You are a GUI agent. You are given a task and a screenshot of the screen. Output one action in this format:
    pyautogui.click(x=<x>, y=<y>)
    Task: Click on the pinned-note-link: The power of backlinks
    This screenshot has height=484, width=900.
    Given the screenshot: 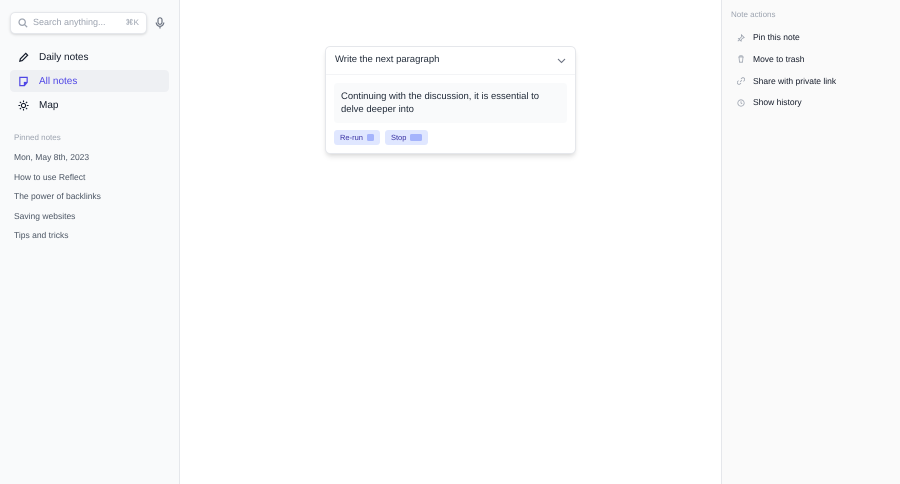 What is the action you would take?
    pyautogui.click(x=57, y=197)
    